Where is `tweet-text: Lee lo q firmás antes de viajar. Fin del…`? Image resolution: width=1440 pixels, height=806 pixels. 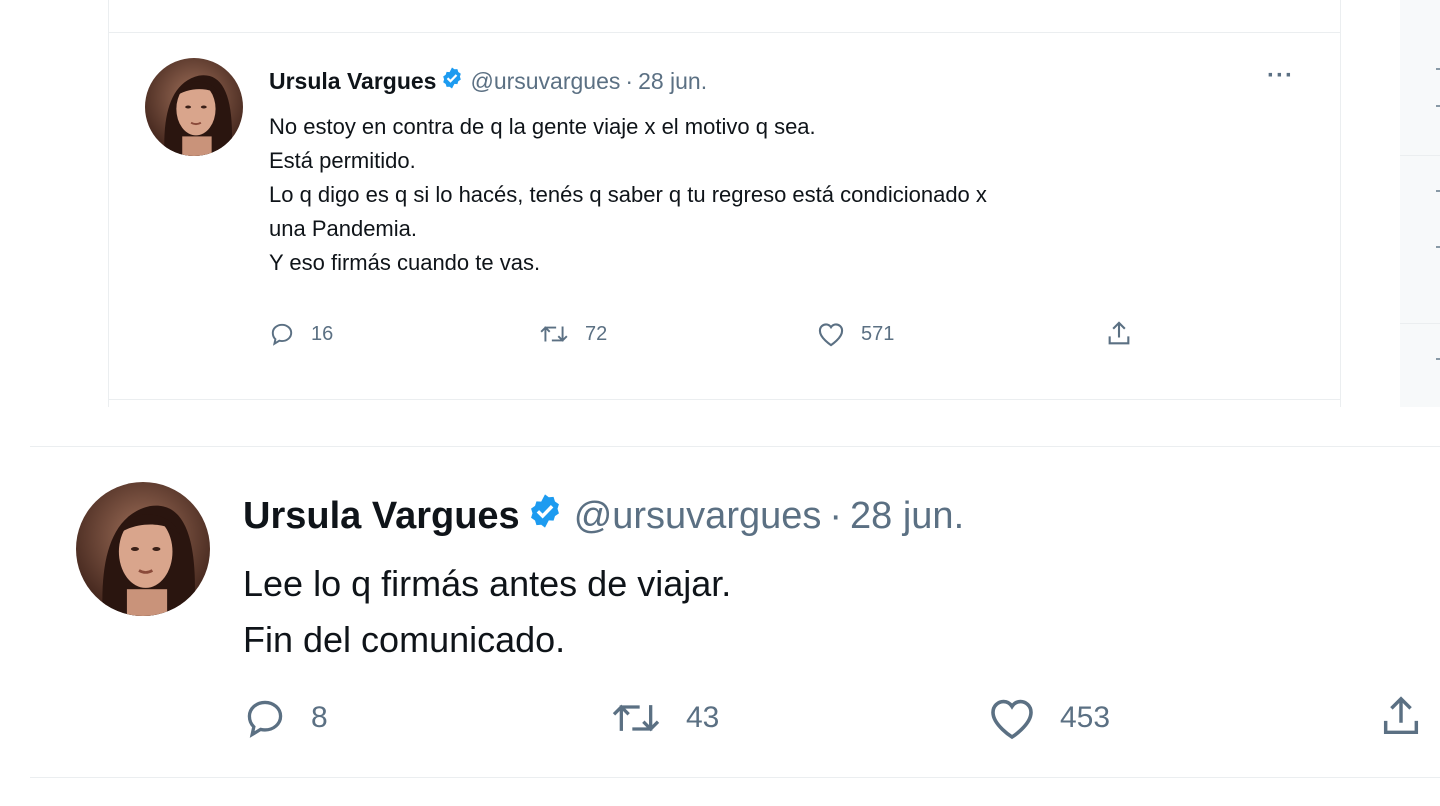 tweet-text: Lee lo q firmás antes de viajar. Fin del… is located at coordinates (487, 611).